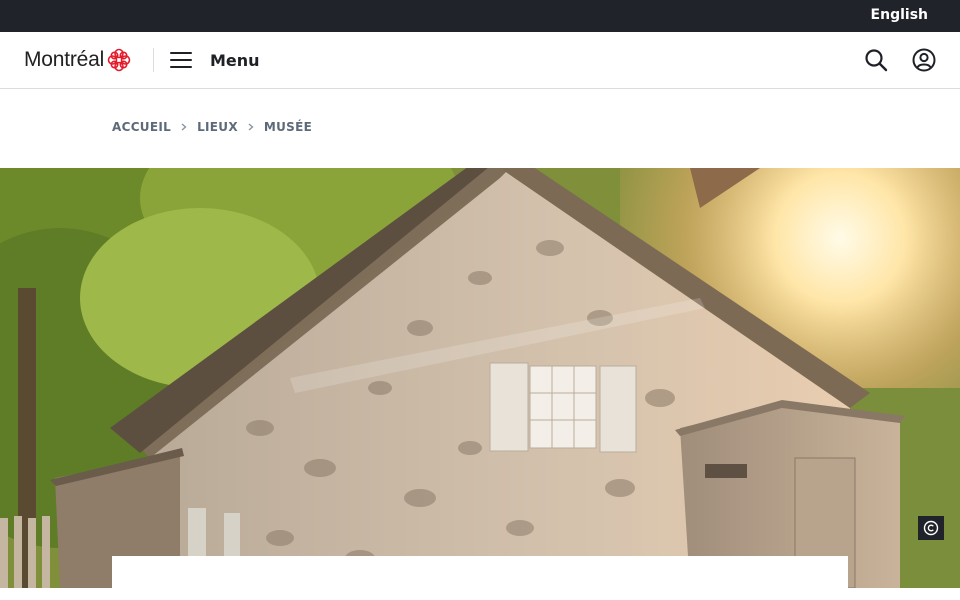 The height and width of the screenshot is (600, 960). I want to click on copyright-icon, so click(931, 528).